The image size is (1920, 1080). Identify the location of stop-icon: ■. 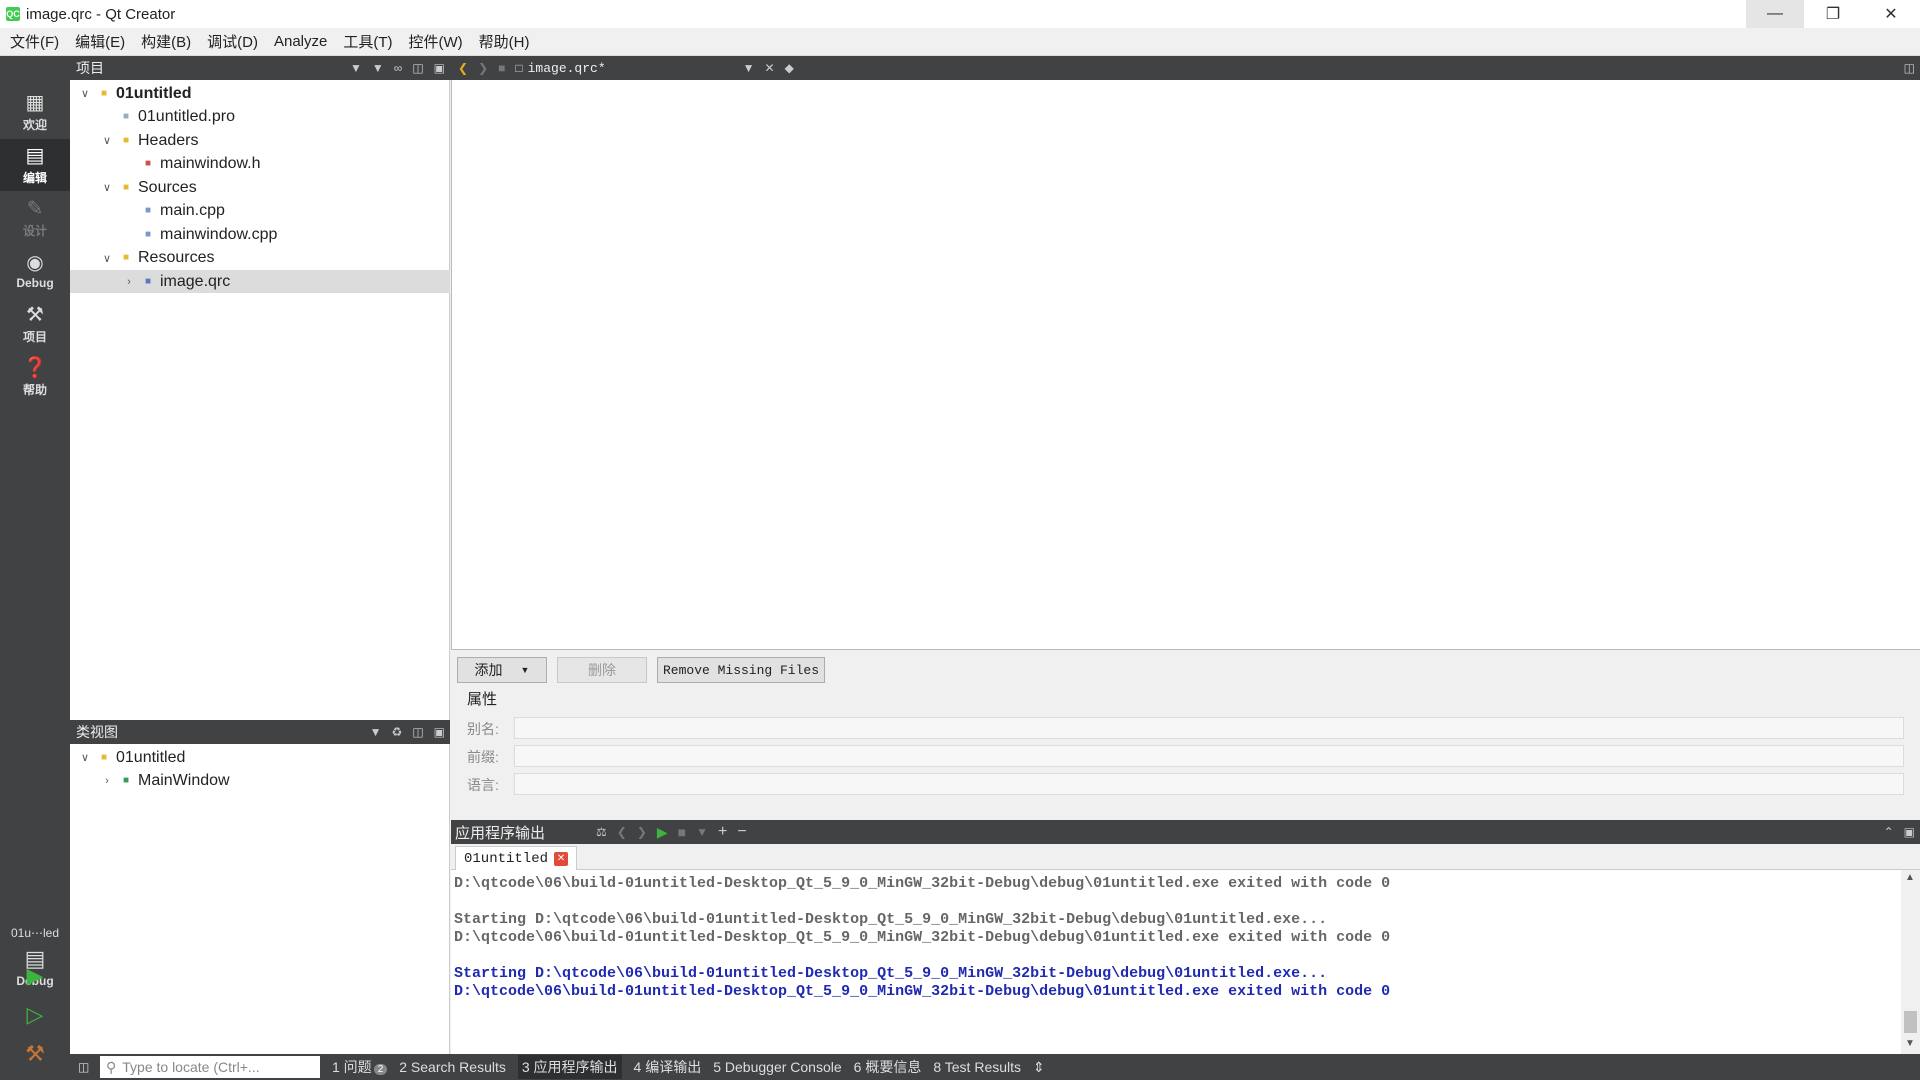
(682, 832).